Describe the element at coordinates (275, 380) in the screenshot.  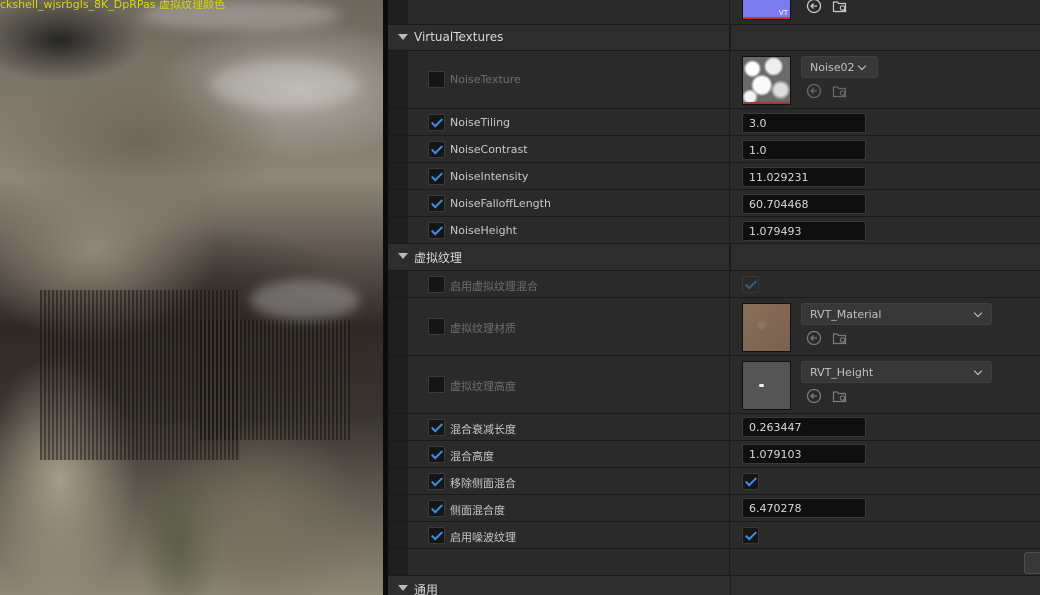
I see `terrain-streak` at that location.